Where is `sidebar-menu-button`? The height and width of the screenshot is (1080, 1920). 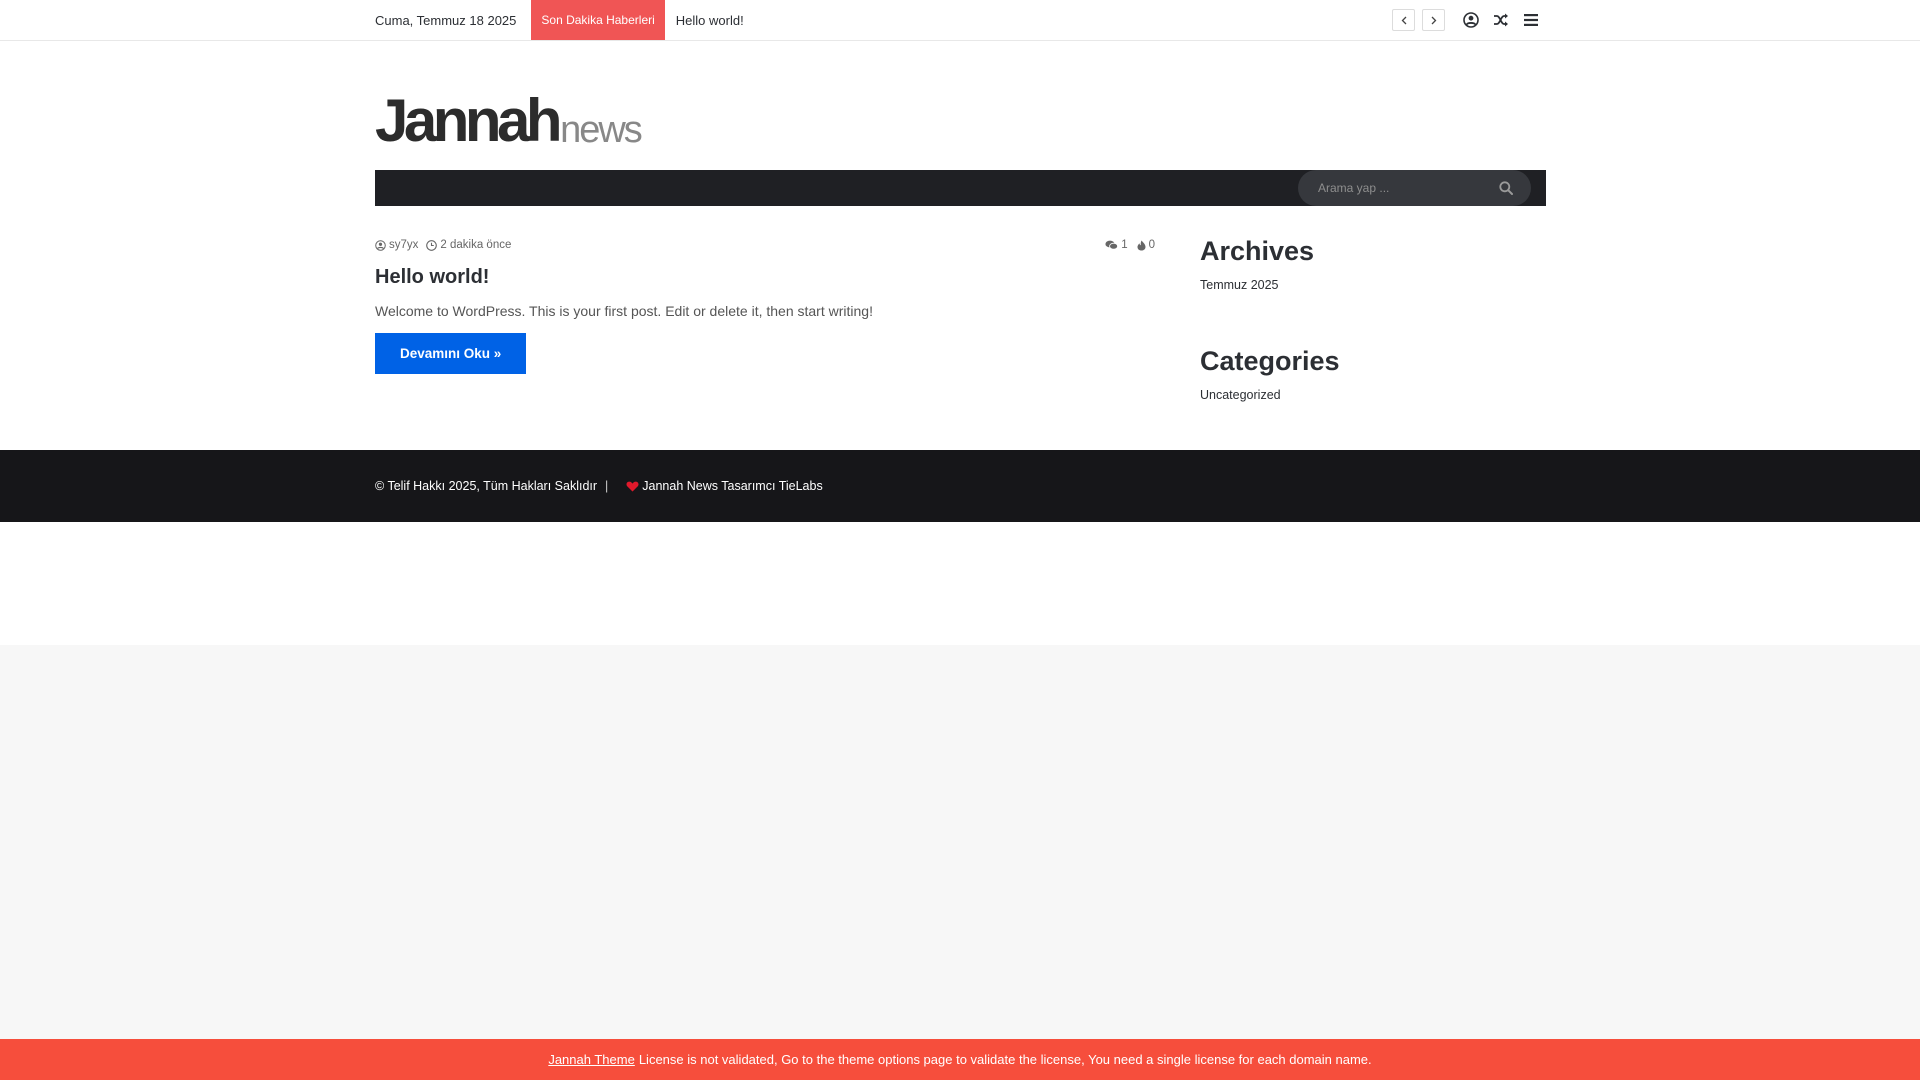 sidebar-menu-button is located at coordinates (1531, 20).